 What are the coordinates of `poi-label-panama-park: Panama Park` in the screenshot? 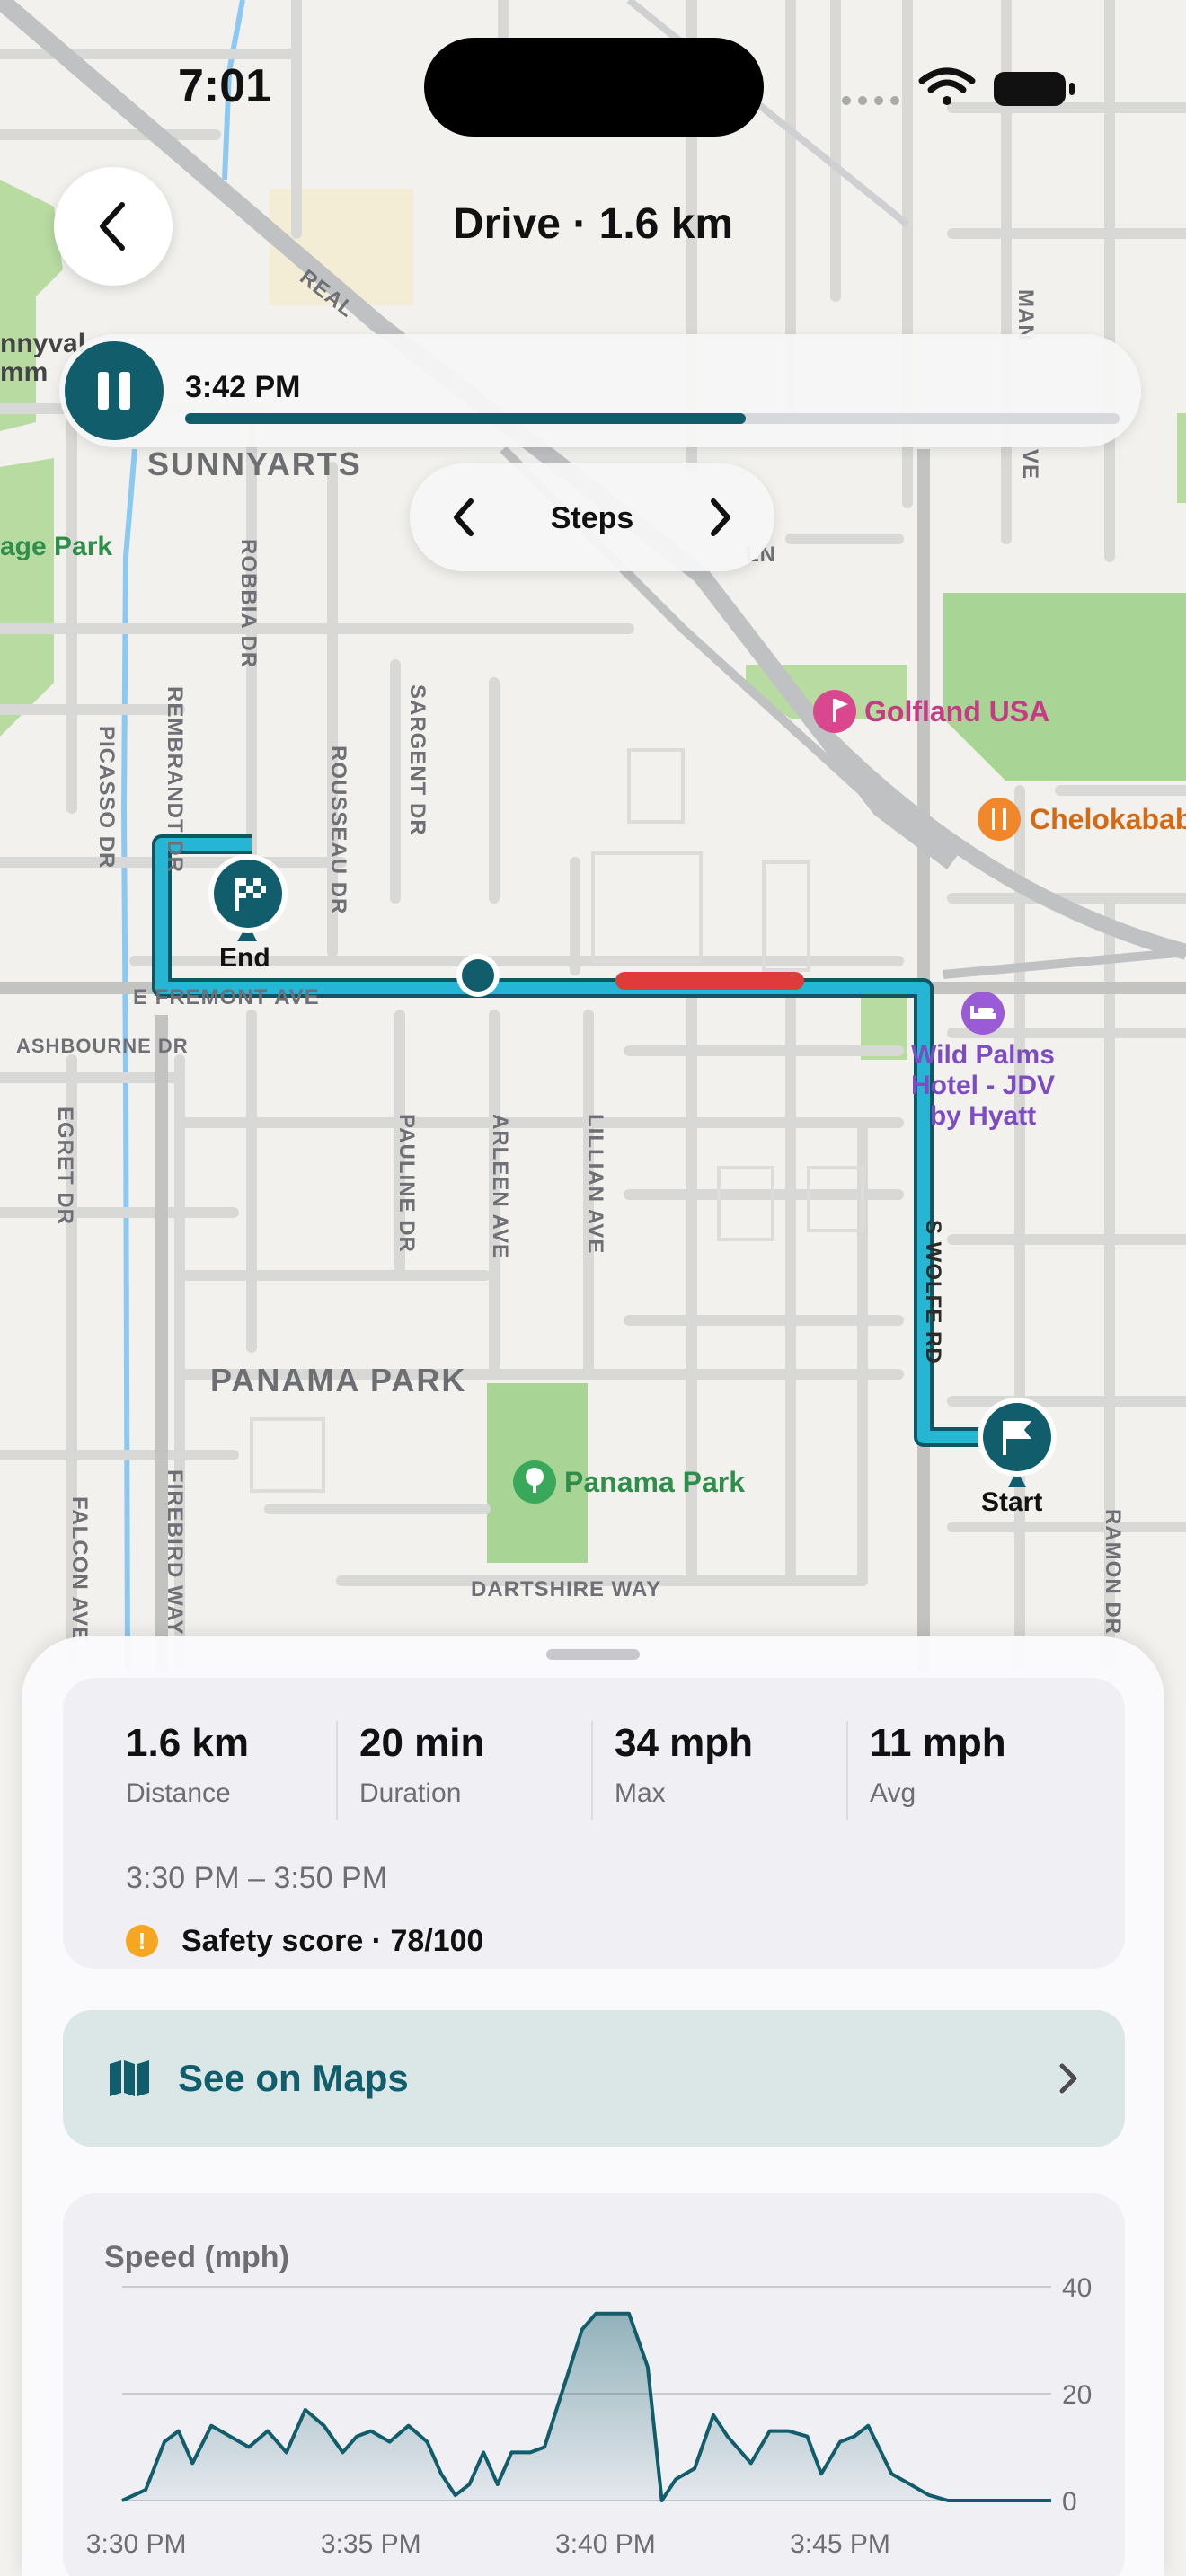 It's located at (655, 1482).